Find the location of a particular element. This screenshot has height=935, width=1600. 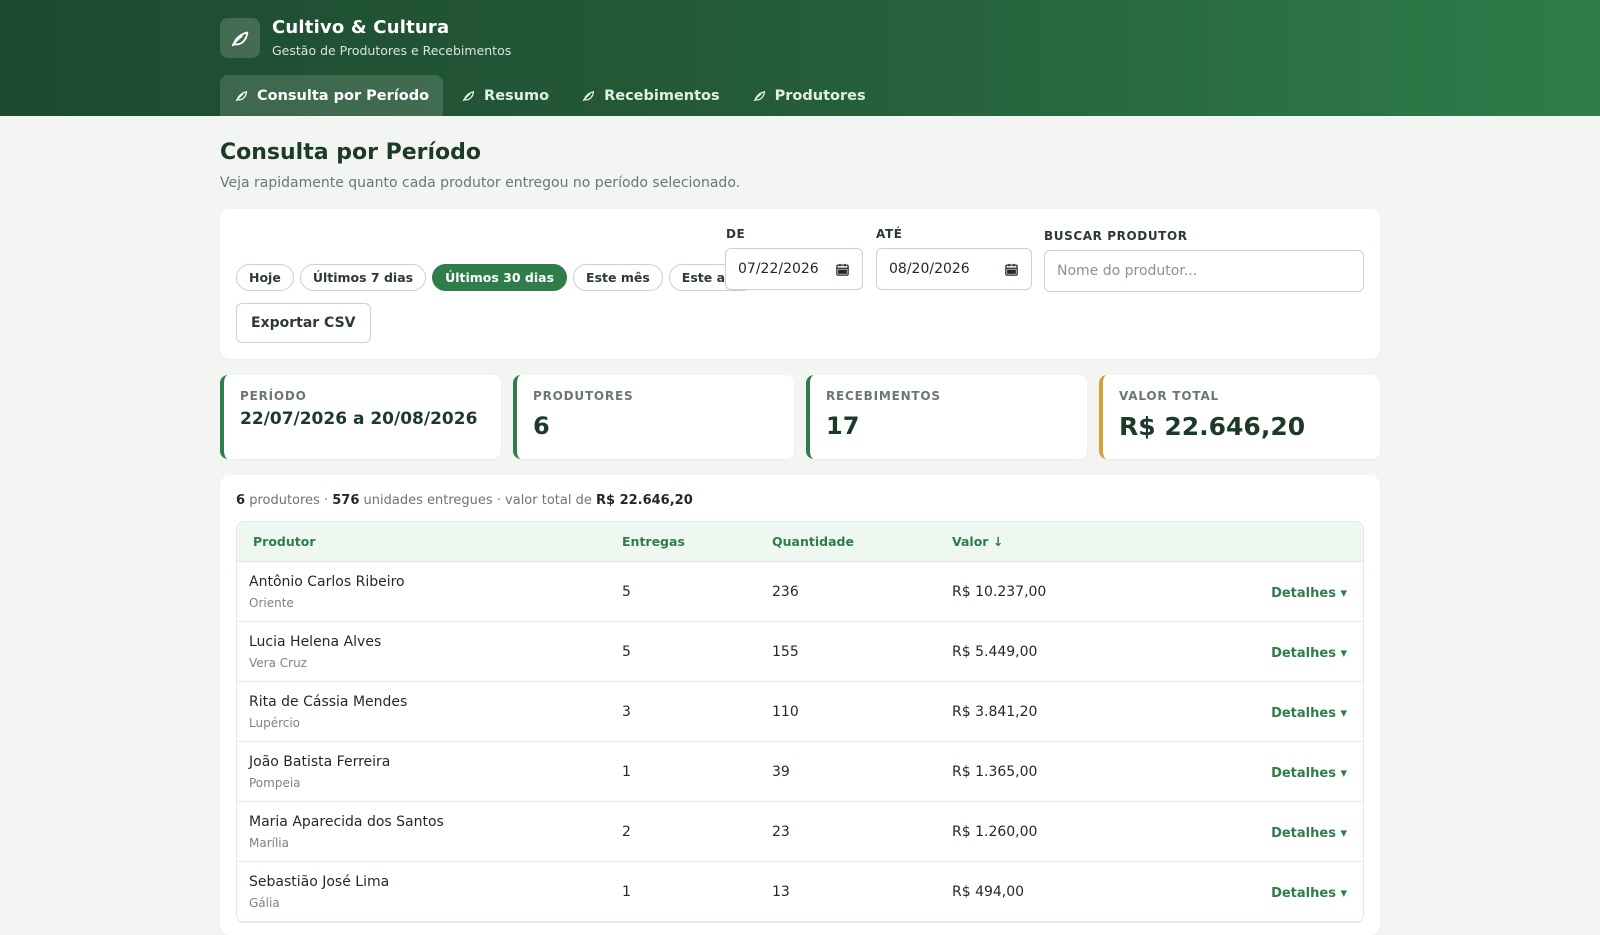

stat-label: PERÍODO is located at coordinates (273, 396).